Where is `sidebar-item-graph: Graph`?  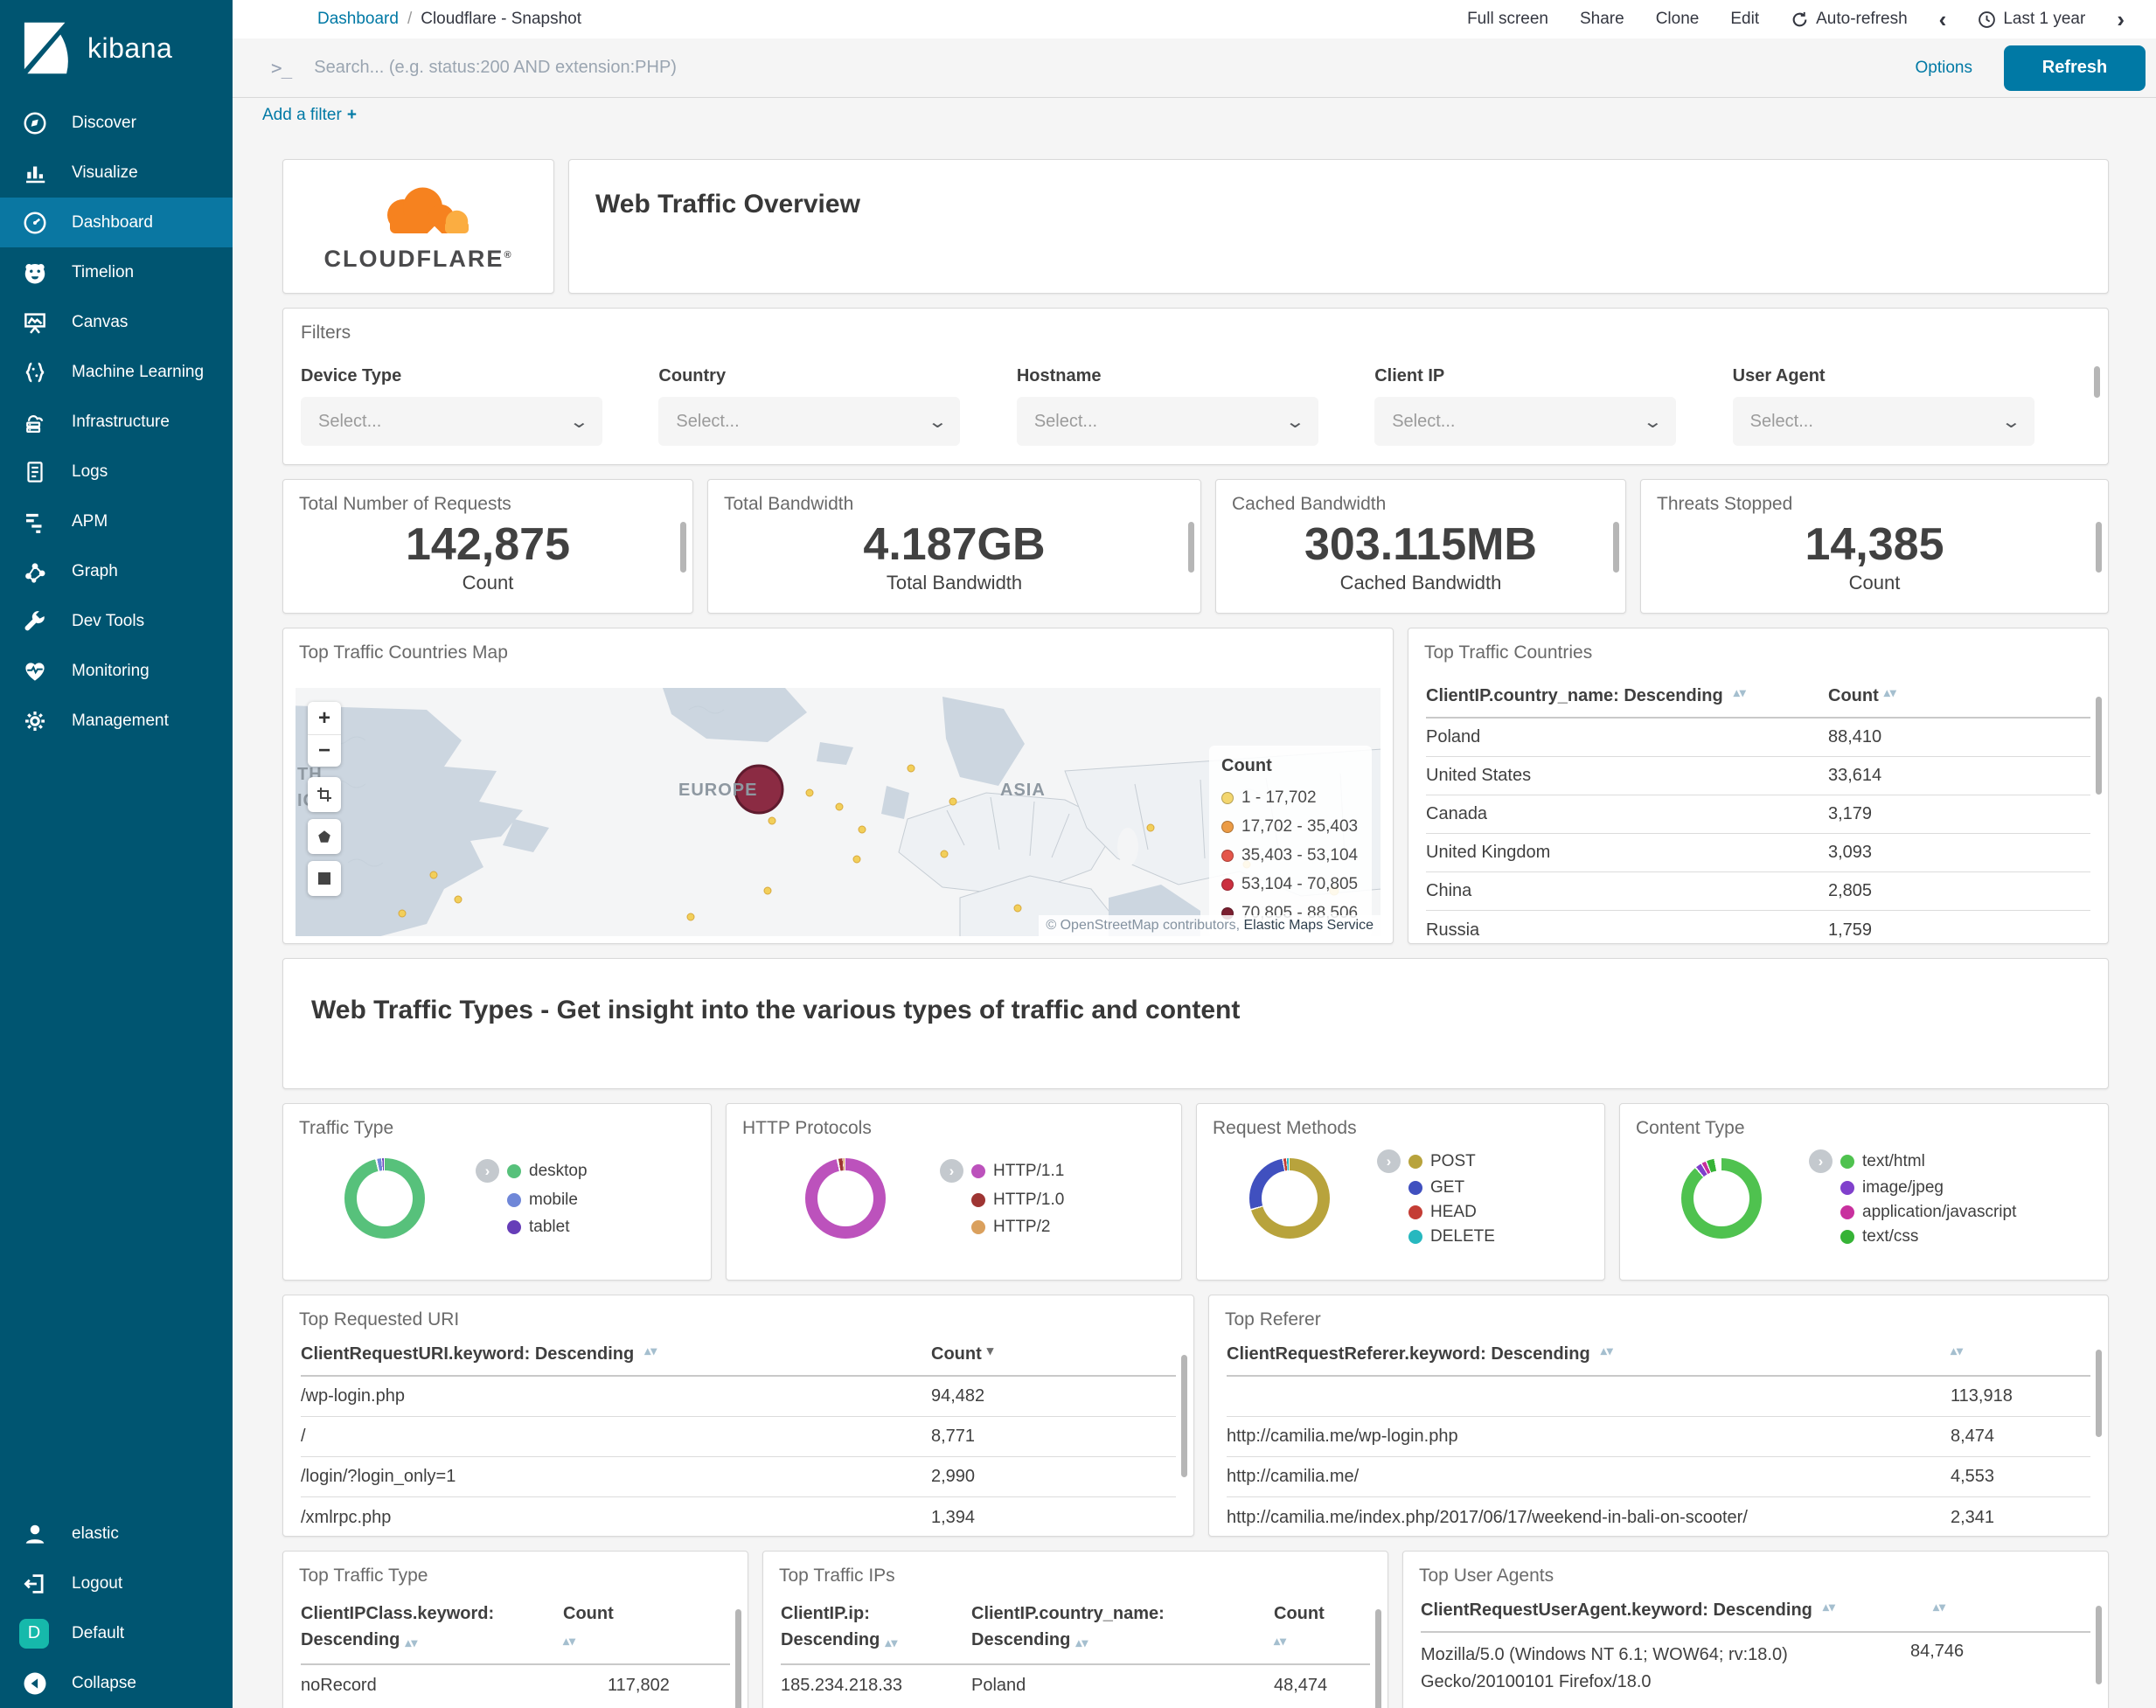 sidebar-item-graph: Graph is located at coordinates (116, 571).